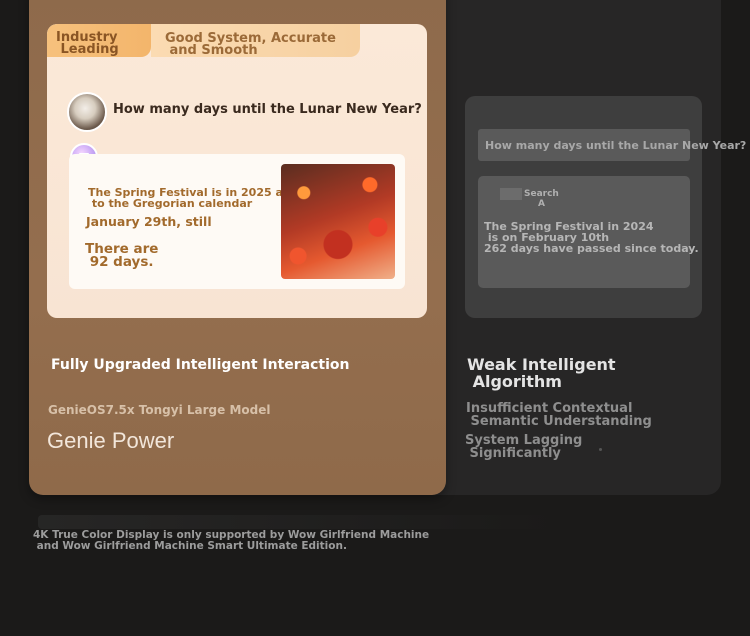  I want to click on user-question: How many days until the Lunar New Year?, so click(267, 109).